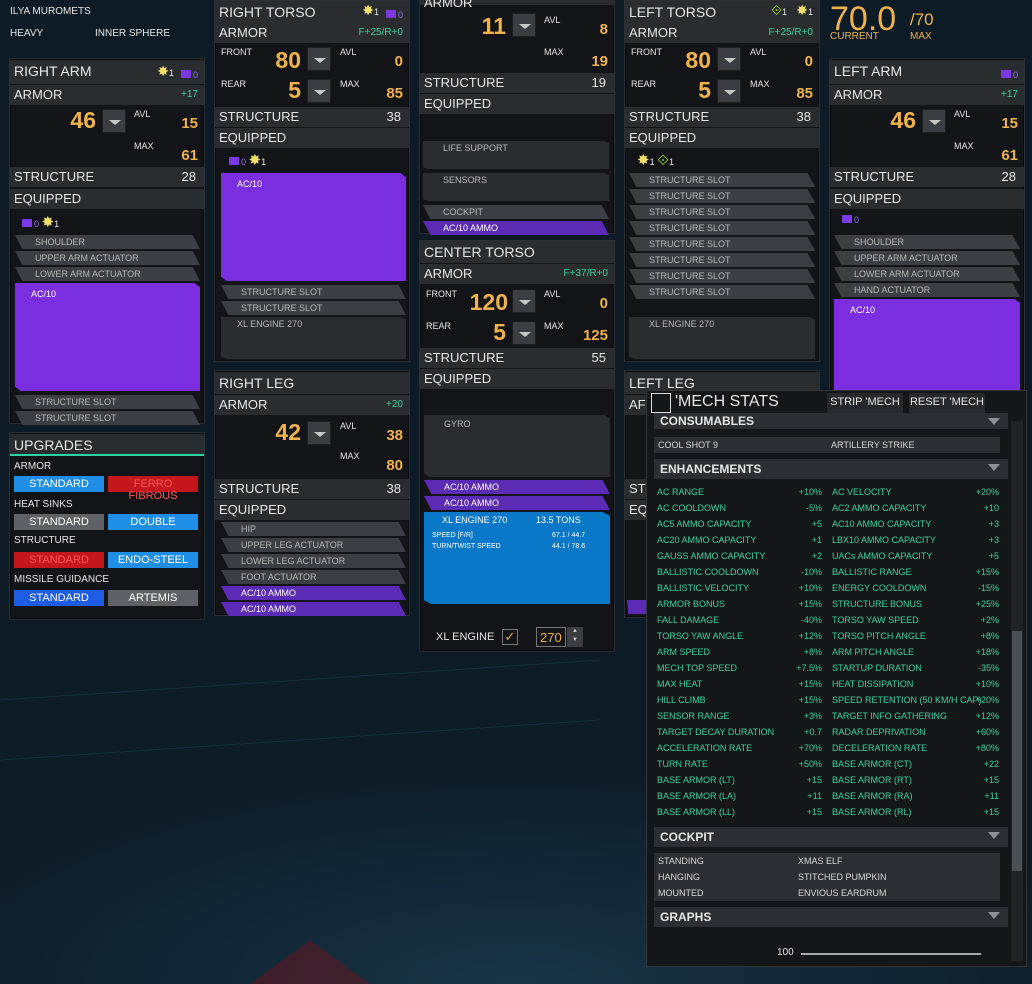  What do you see at coordinates (107, 258) in the screenshot?
I see `right-arm-slot-upper-arm: UPPER ARM ACTUATOR` at bounding box center [107, 258].